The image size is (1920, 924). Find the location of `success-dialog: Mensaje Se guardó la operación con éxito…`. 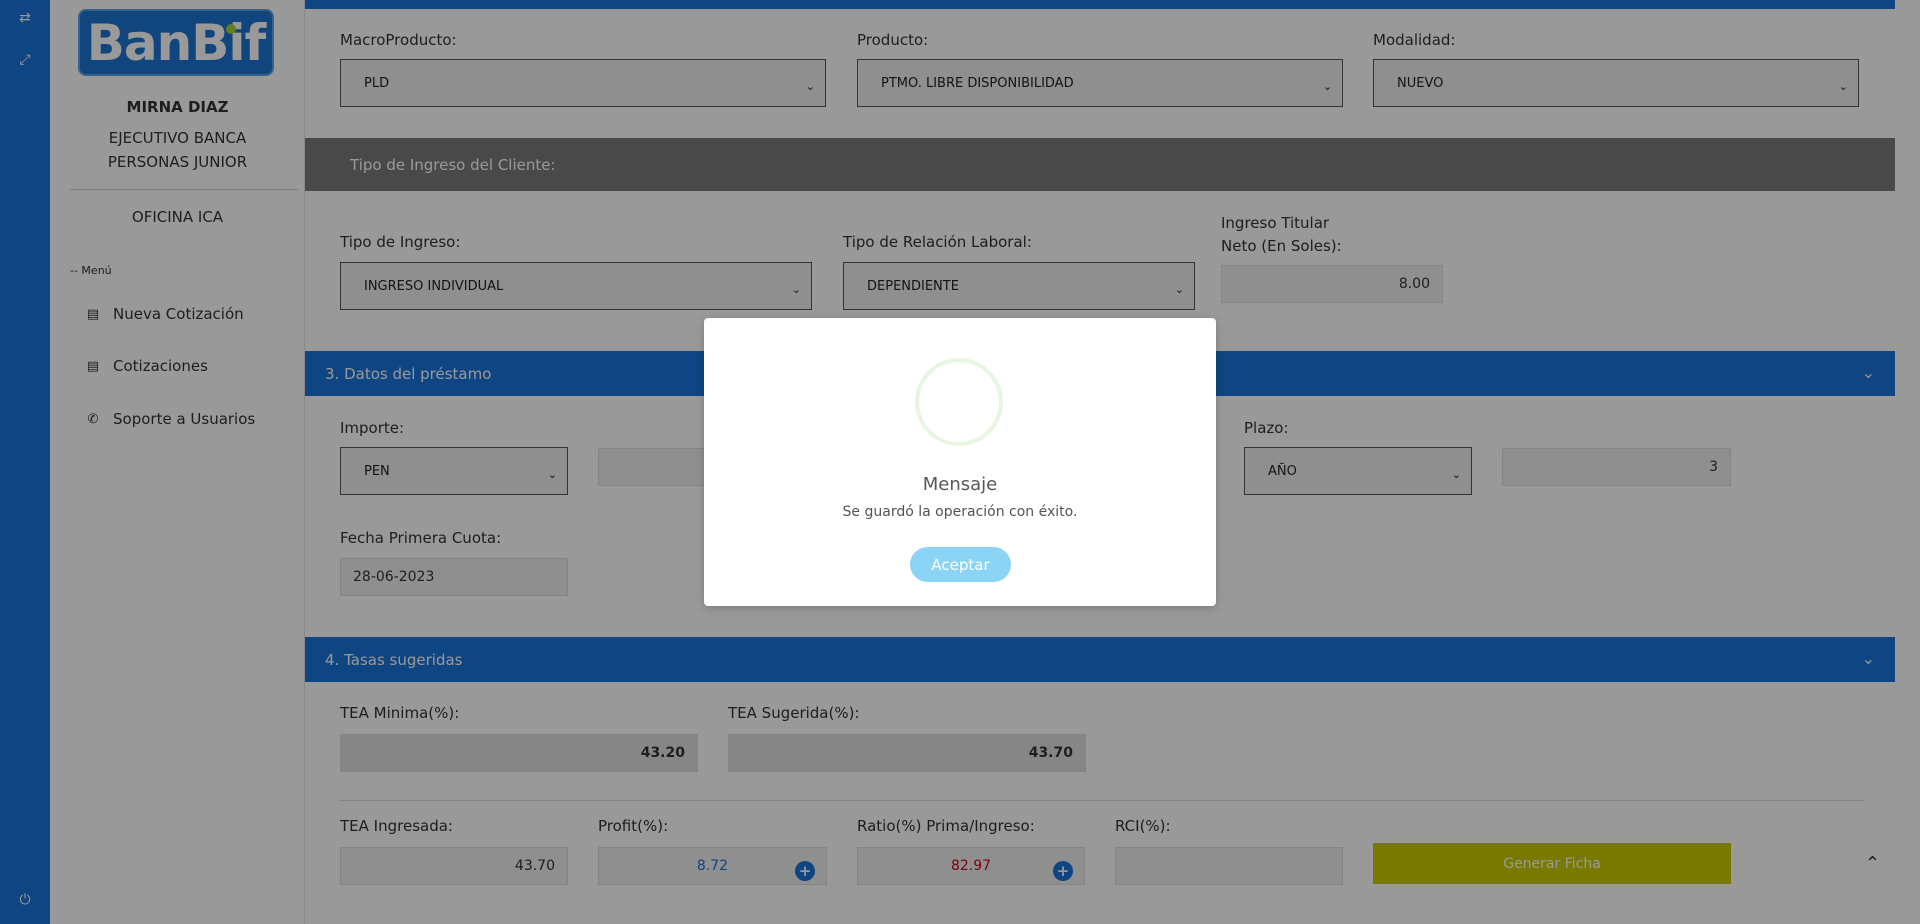

success-dialog: Mensaje Se guardó la operación con éxito… is located at coordinates (960, 462).